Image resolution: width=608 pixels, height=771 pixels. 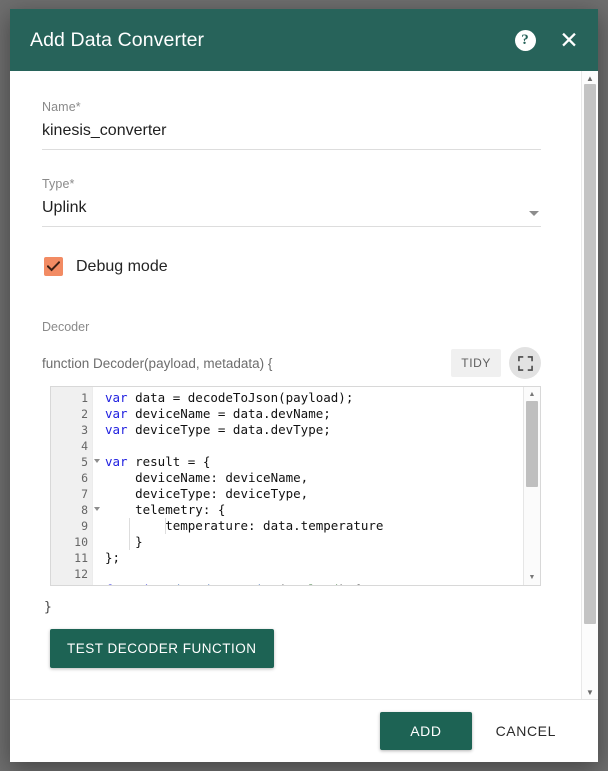 I want to click on editor-line-number: 8, so click(x=75, y=510).